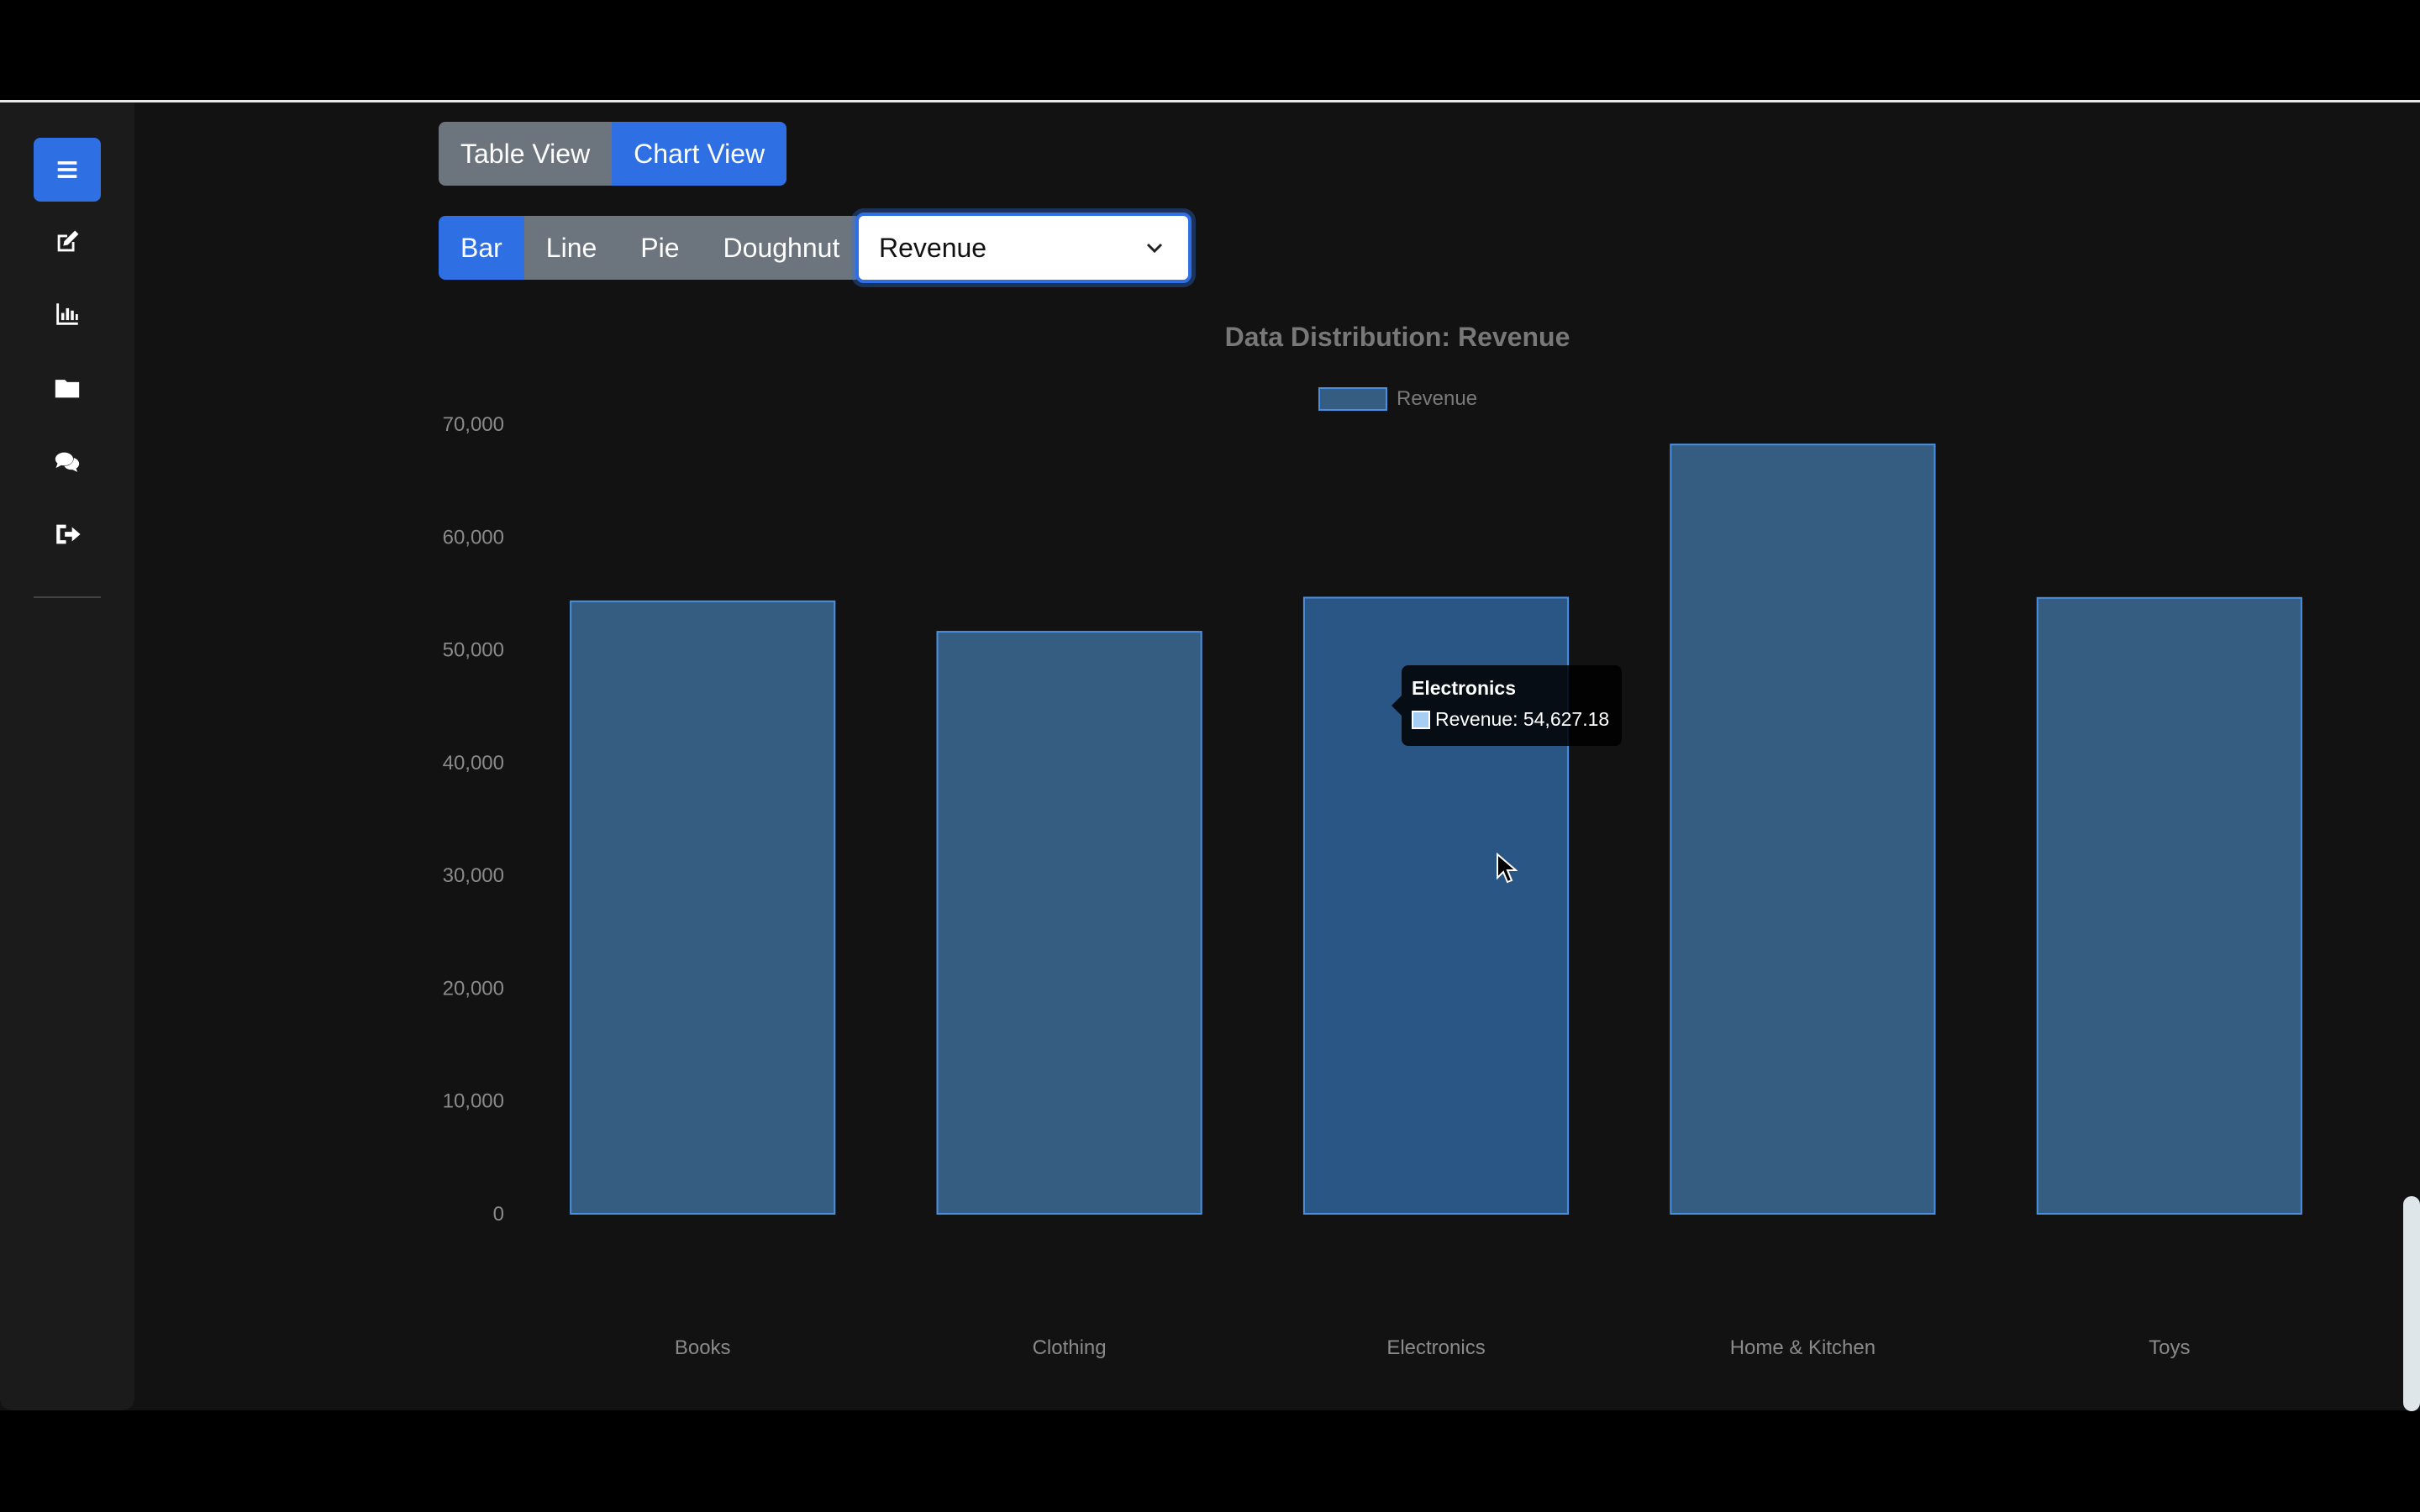  I want to click on y-tick-label: 10,000, so click(473, 1101).